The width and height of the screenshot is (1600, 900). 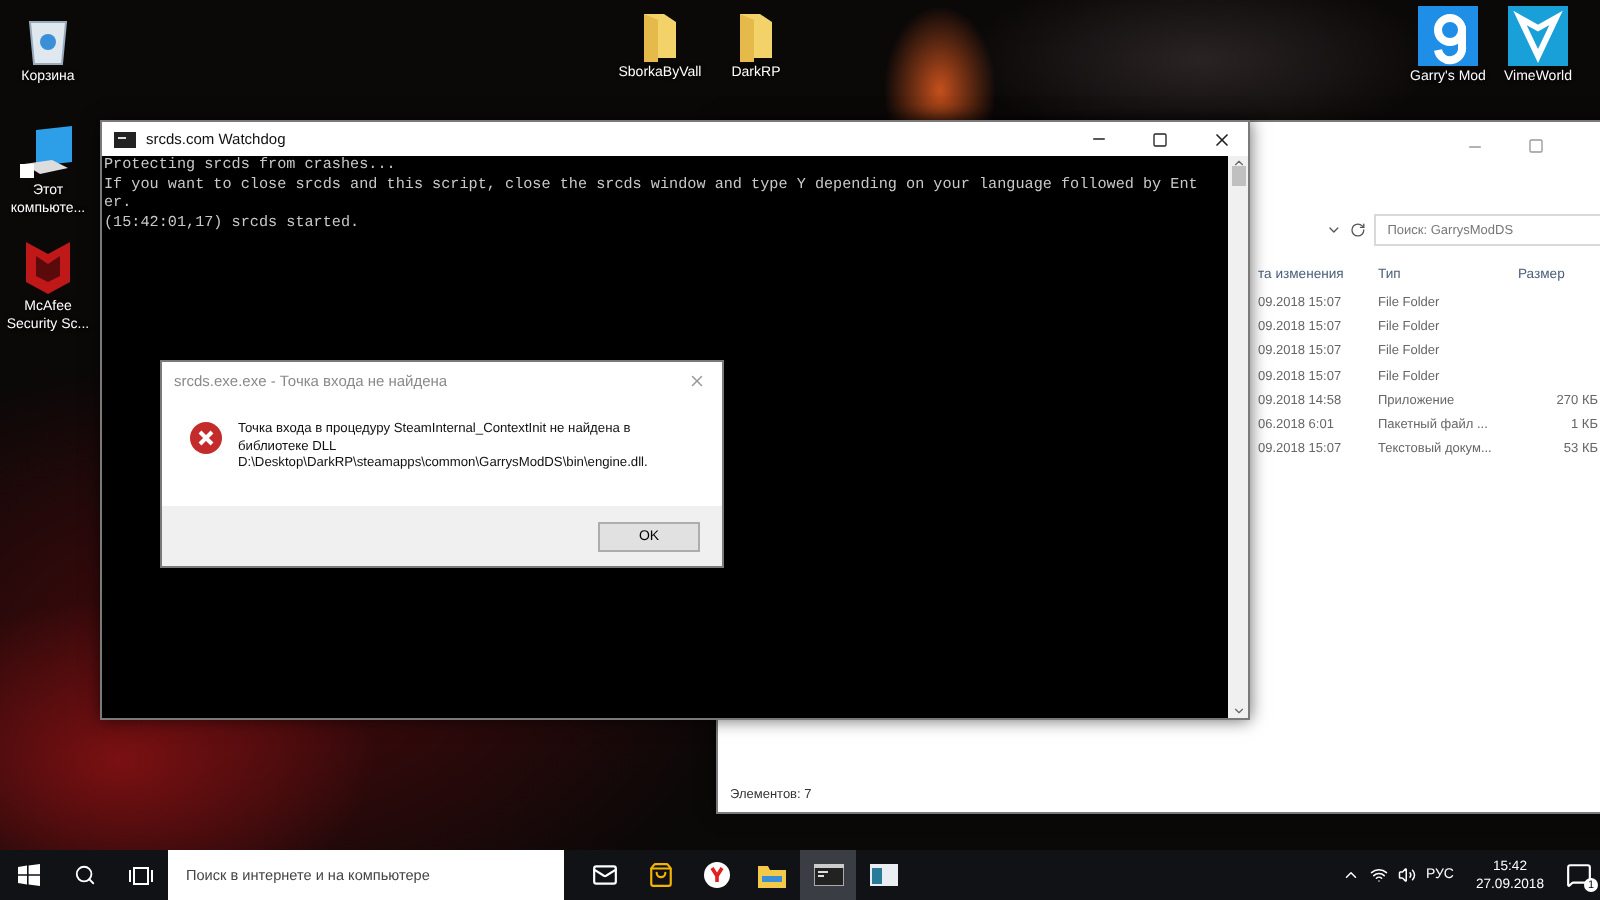 I want to click on mail-icon, so click(x=604, y=875).